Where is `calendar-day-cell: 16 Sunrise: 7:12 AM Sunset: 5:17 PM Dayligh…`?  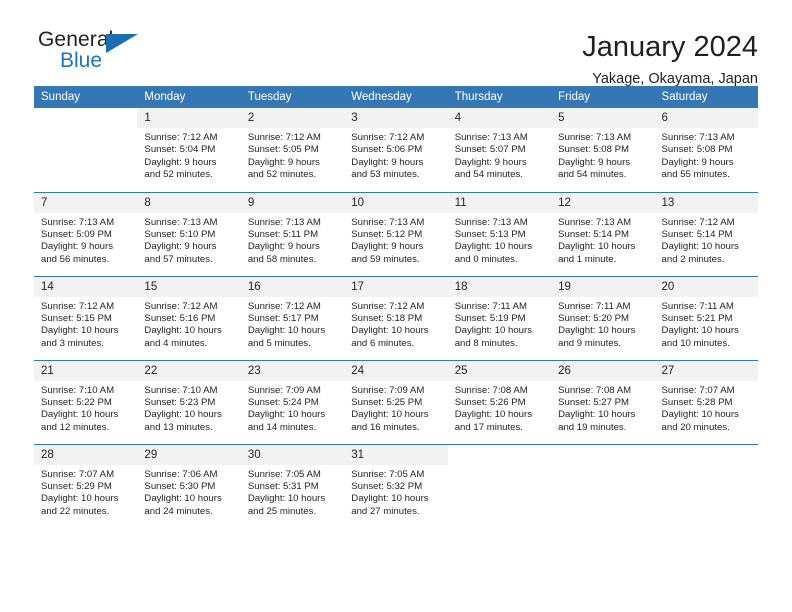 calendar-day-cell: 16 Sunrise: 7:12 AM Sunset: 5:17 PM Dayligh… is located at coordinates (292, 317).